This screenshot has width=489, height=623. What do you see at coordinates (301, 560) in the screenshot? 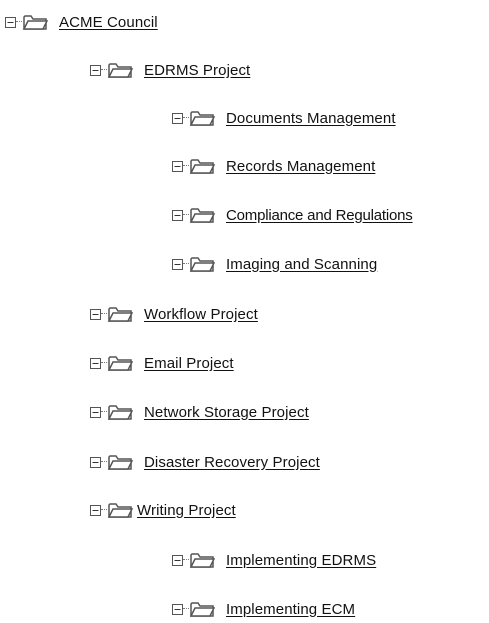
I see `tree-node-label: Implementing EDRMS` at bounding box center [301, 560].